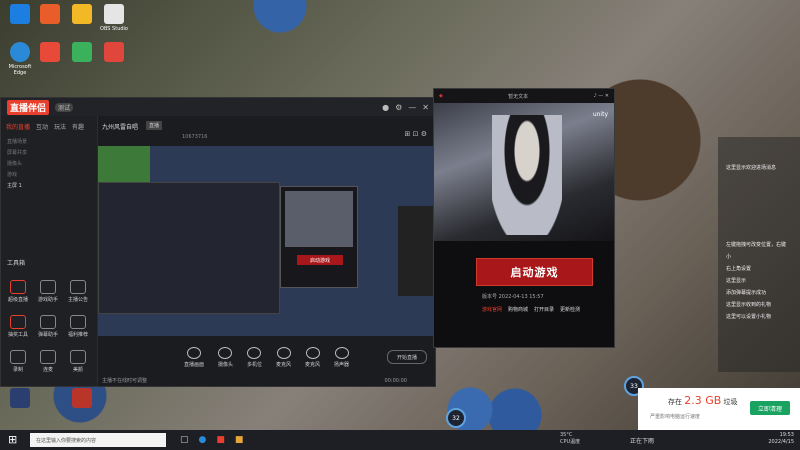 This screenshot has width=800, height=450. What do you see at coordinates (770, 408) in the screenshot?
I see `clean-now-button: 立即清理` at bounding box center [770, 408].